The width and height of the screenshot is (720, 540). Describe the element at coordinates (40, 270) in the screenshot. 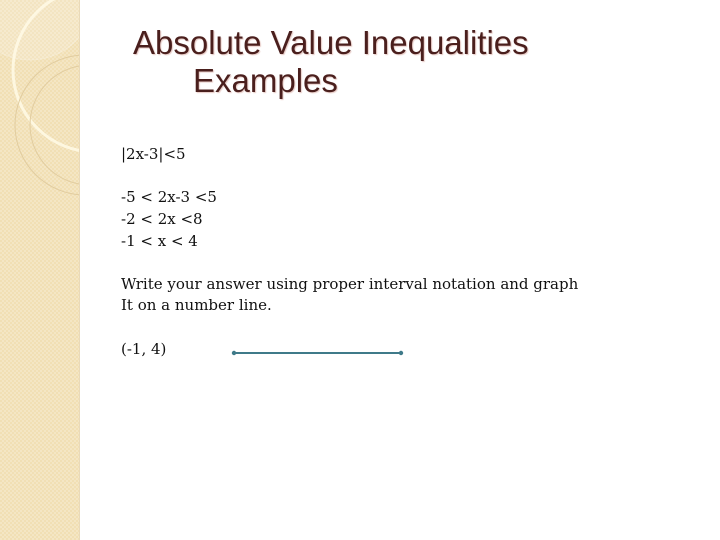

I see `decorative-sidebar` at that location.